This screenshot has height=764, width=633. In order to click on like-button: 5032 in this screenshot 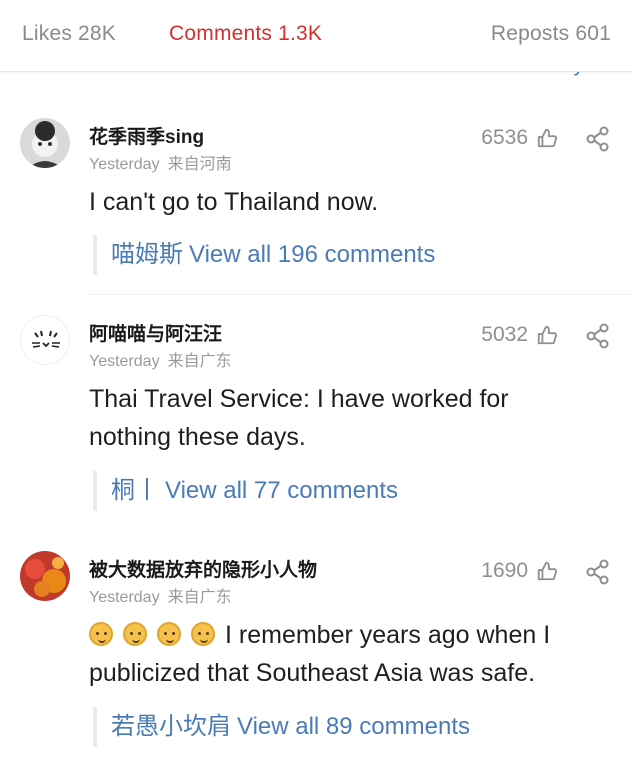, I will do `click(519, 335)`.